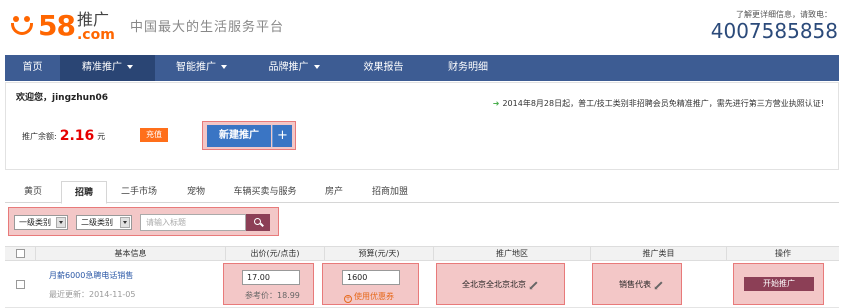  I want to click on add-promotion-button: +, so click(282, 136).